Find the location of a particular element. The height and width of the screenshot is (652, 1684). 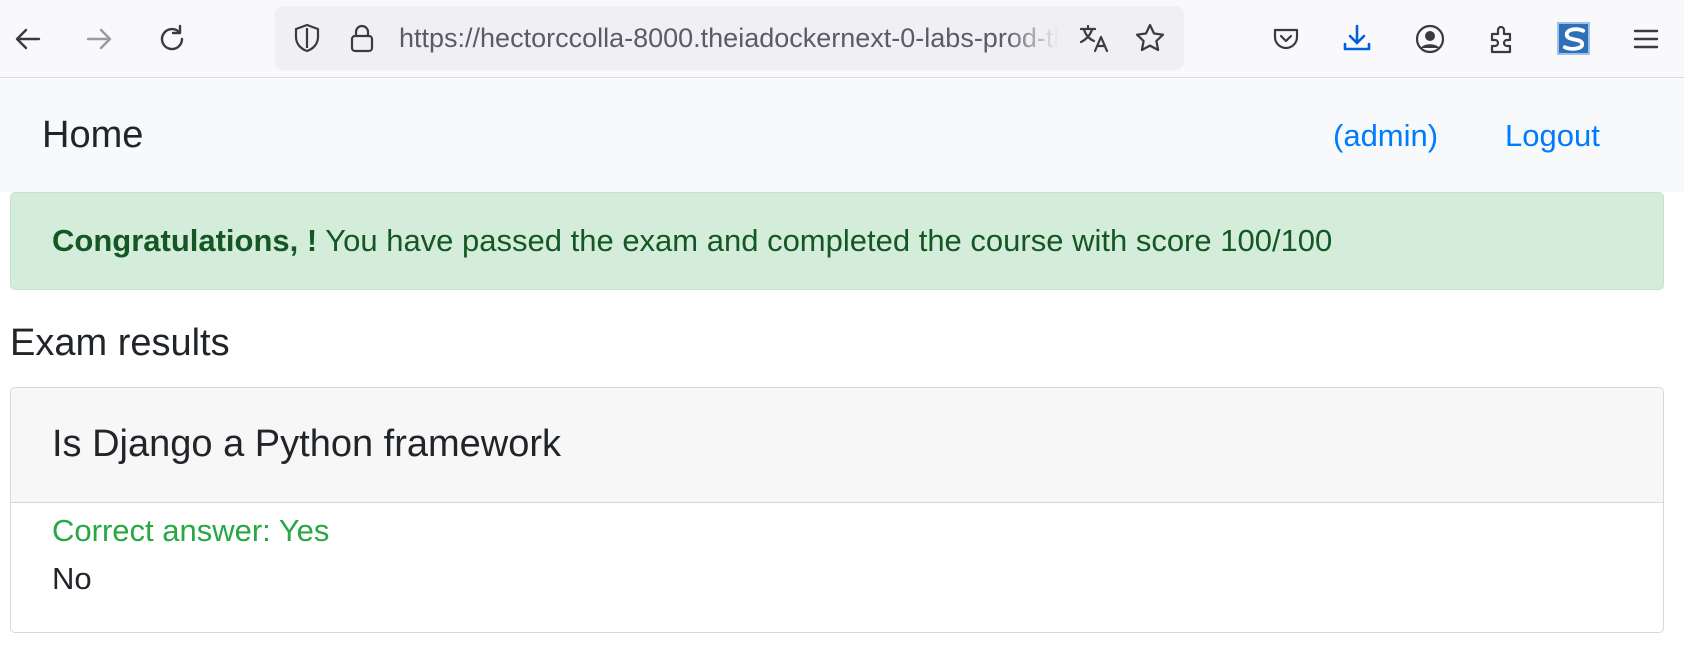

home-link: Home is located at coordinates (92, 135).